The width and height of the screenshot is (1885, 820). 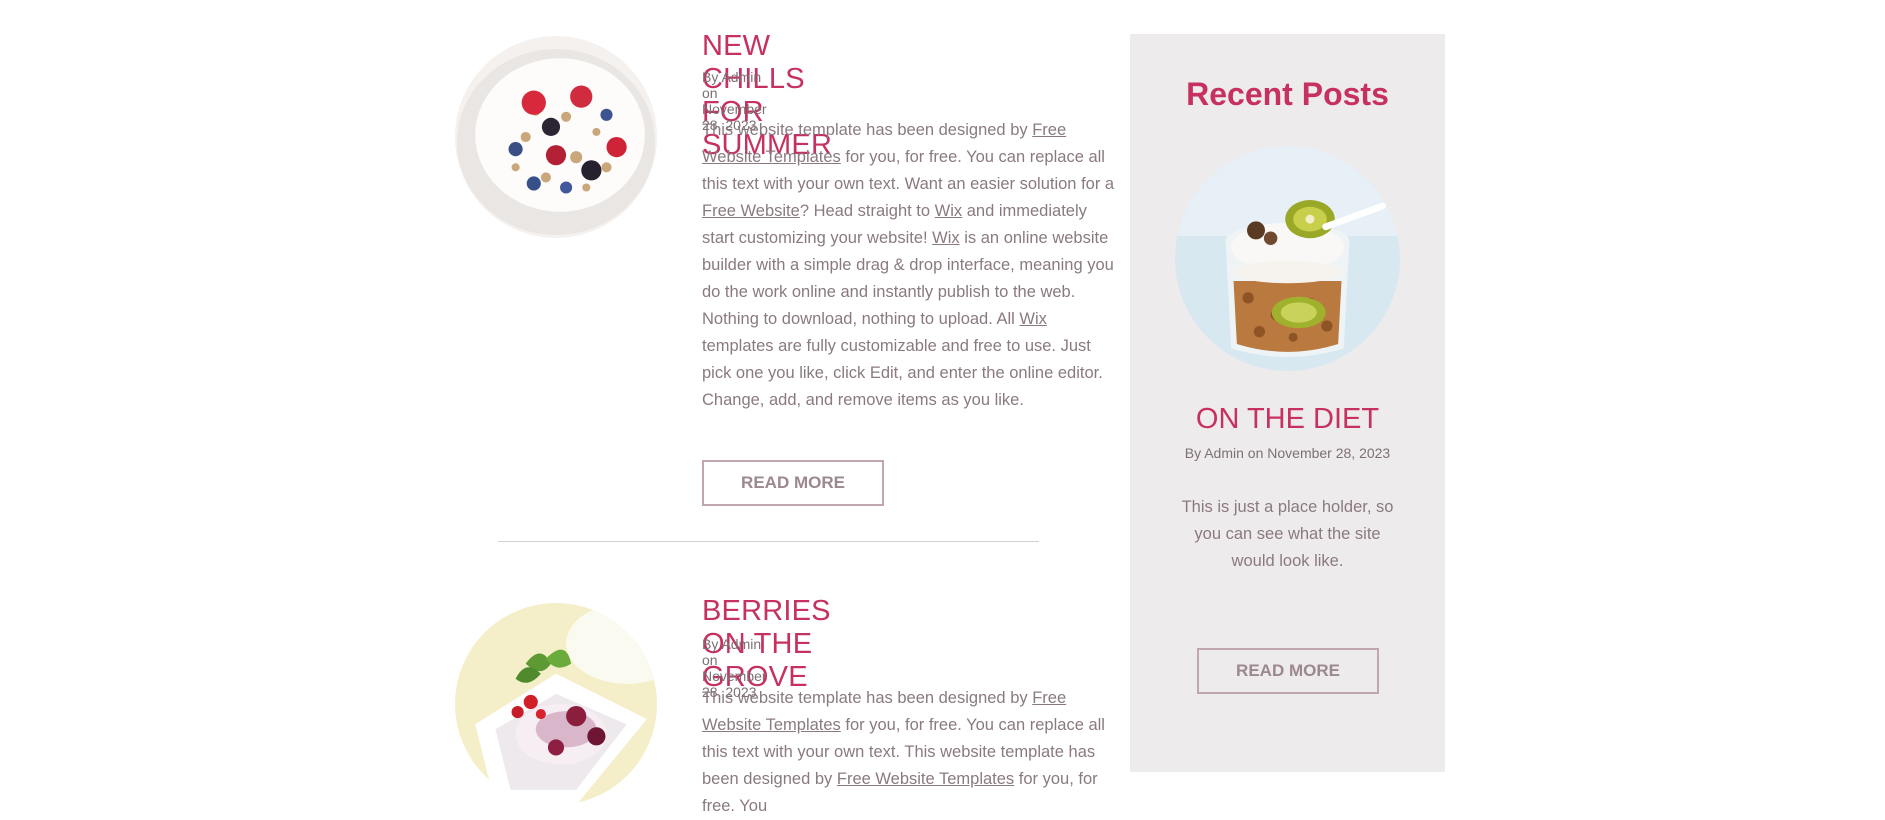 I want to click on sidebar-post-image, so click(x=1287, y=258).